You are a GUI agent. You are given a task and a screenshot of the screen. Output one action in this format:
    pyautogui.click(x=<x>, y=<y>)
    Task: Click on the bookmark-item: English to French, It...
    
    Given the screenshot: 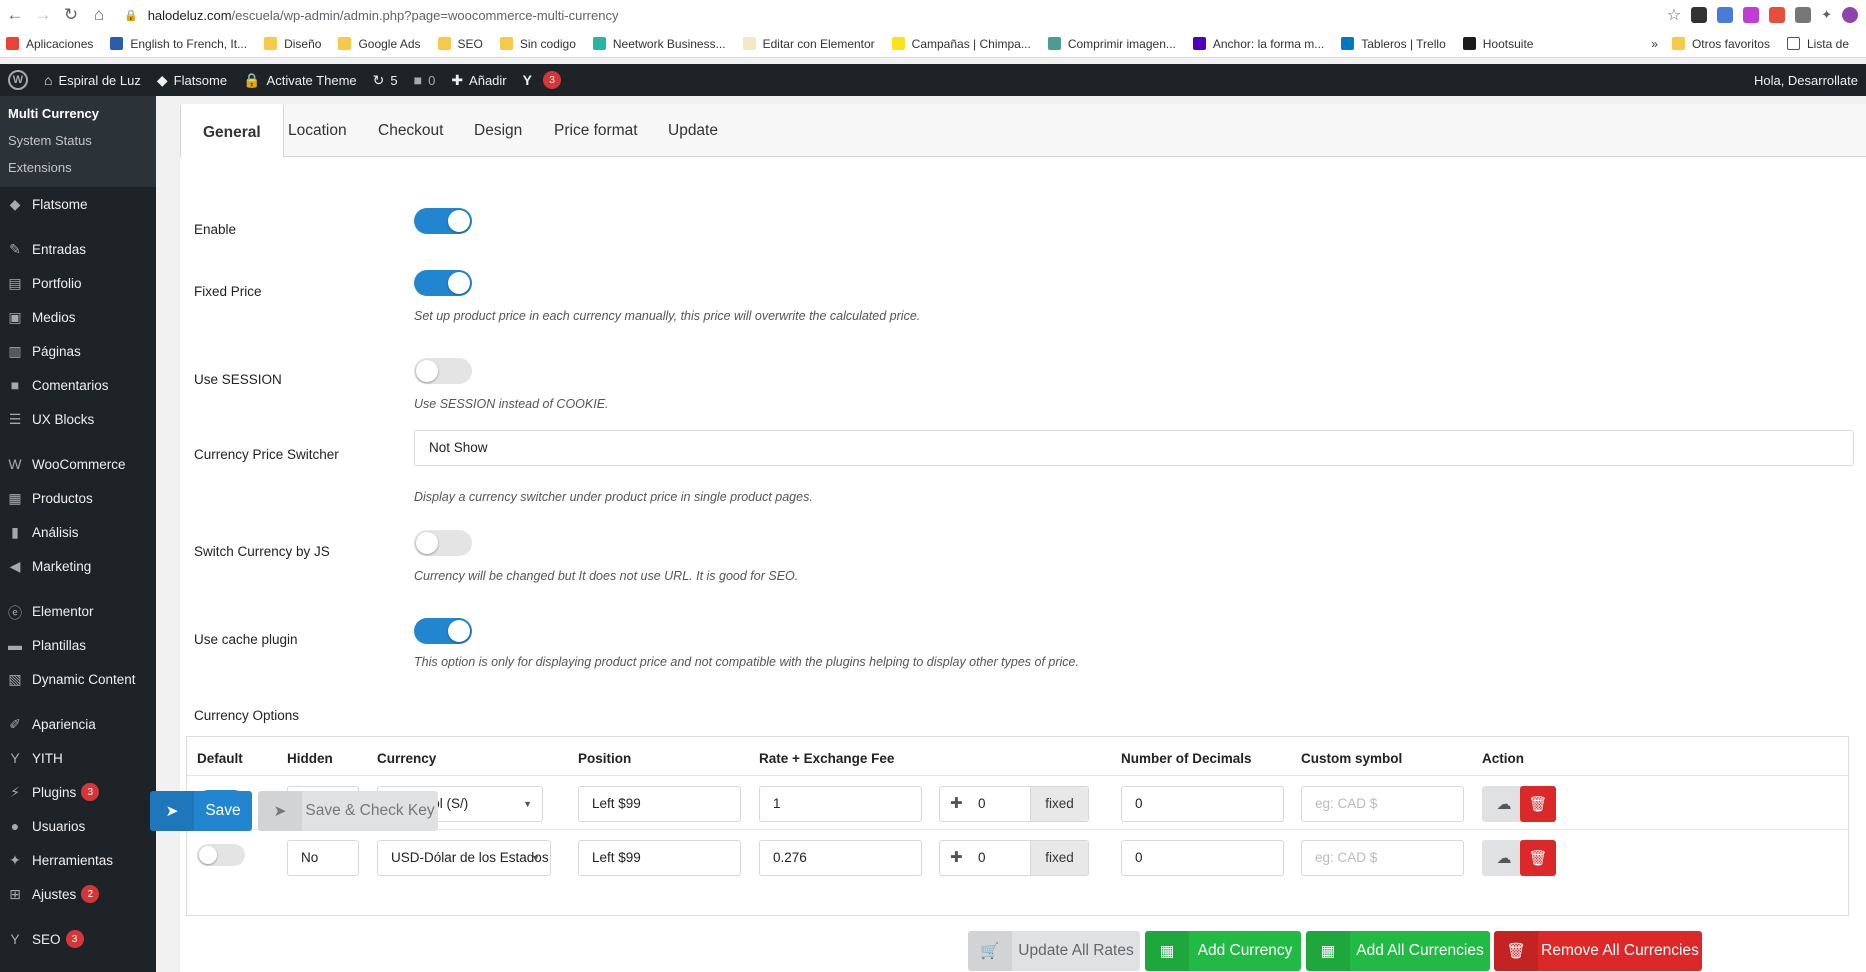 What is the action you would take?
    pyautogui.click(x=178, y=44)
    